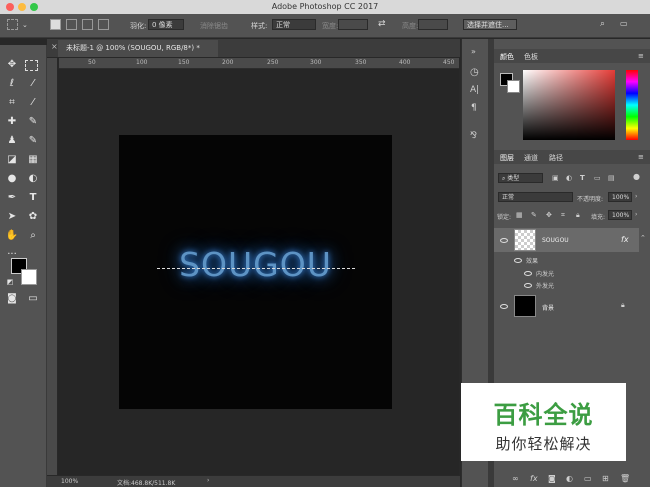  What do you see at coordinates (588, 478) in the screenshot?
I see `new-group-icon: ▭` at bounding box center [588, 478].